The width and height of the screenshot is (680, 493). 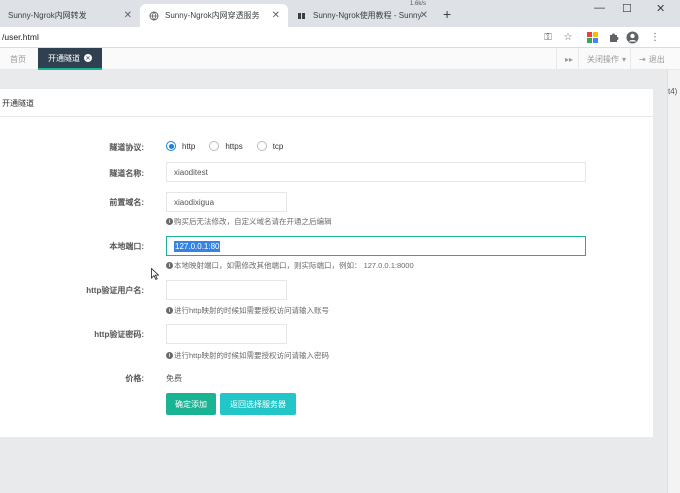 What do you see at coordinates (119, 334) in the screenshot?
I see `http-pass-label: http验证密码:` at bounding box center [119, 334].